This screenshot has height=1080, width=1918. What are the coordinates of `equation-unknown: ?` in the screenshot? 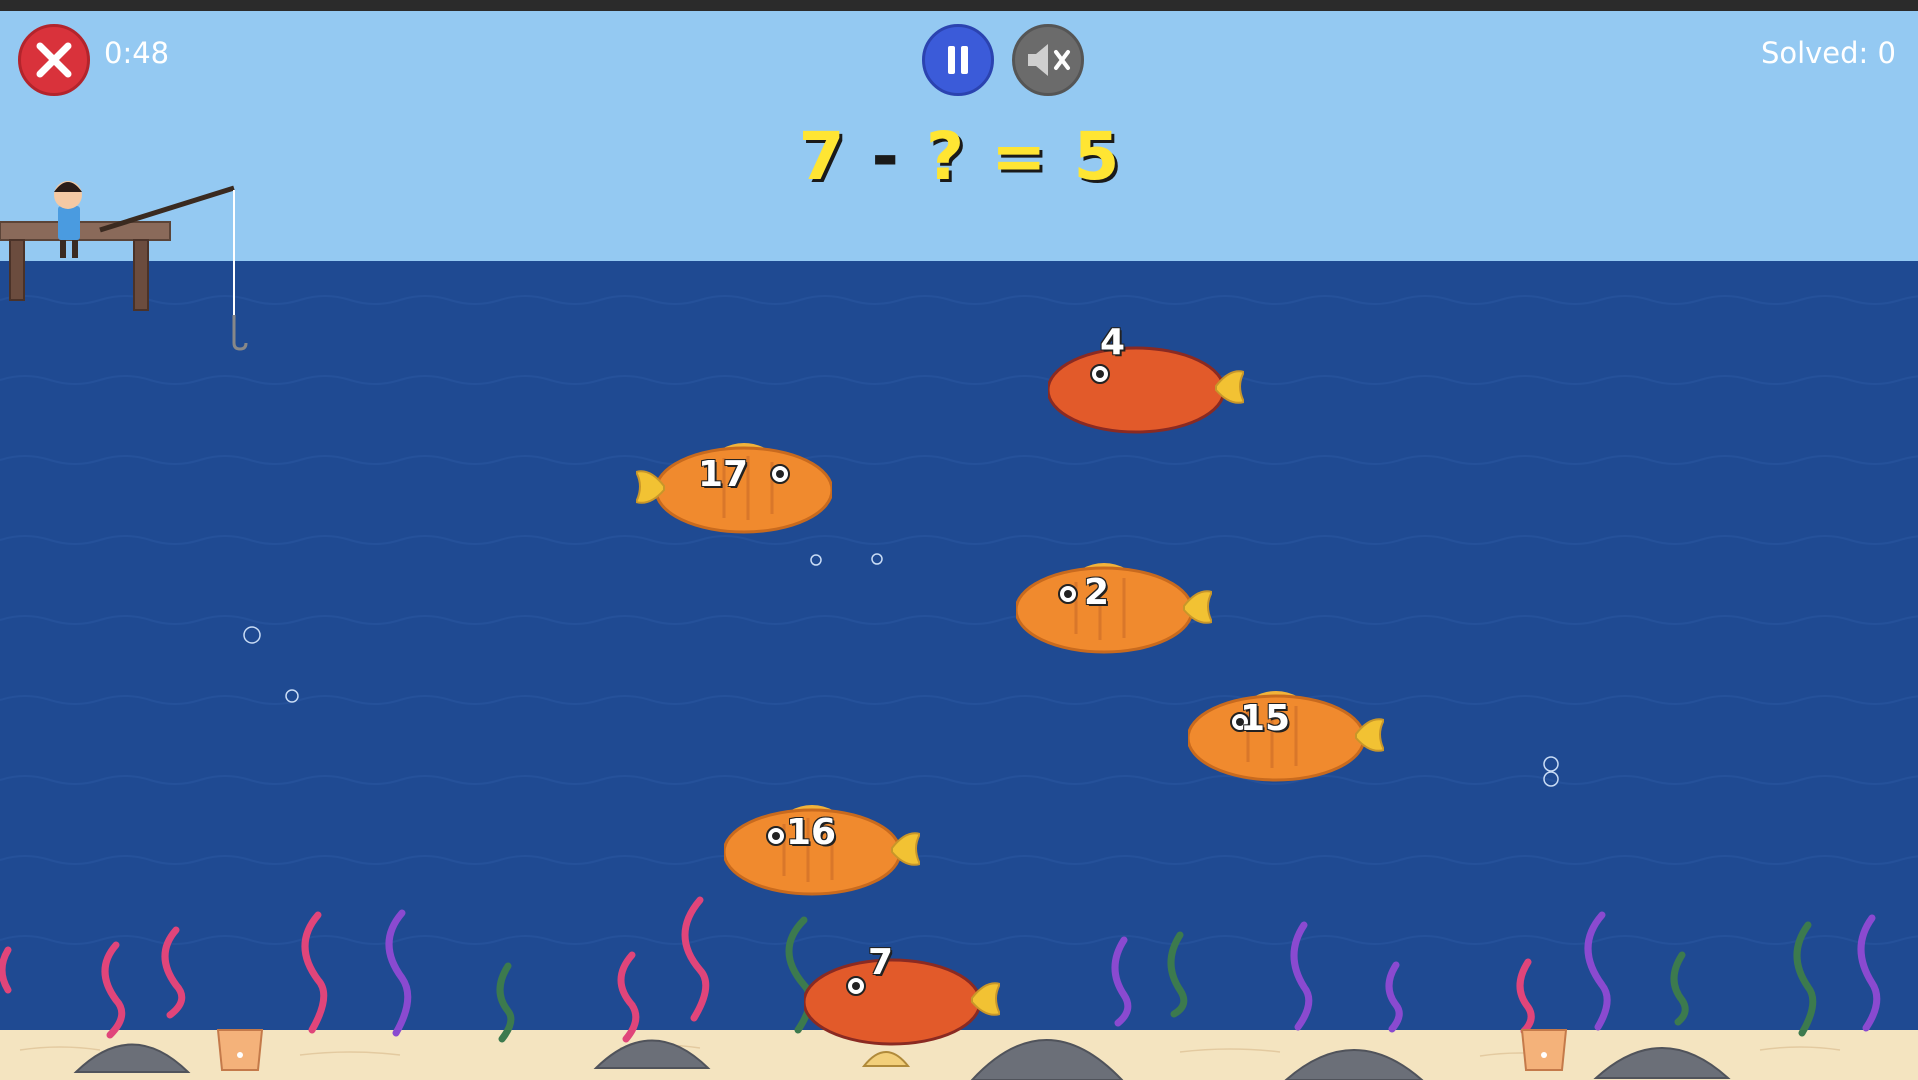 It's located at (946, 156).